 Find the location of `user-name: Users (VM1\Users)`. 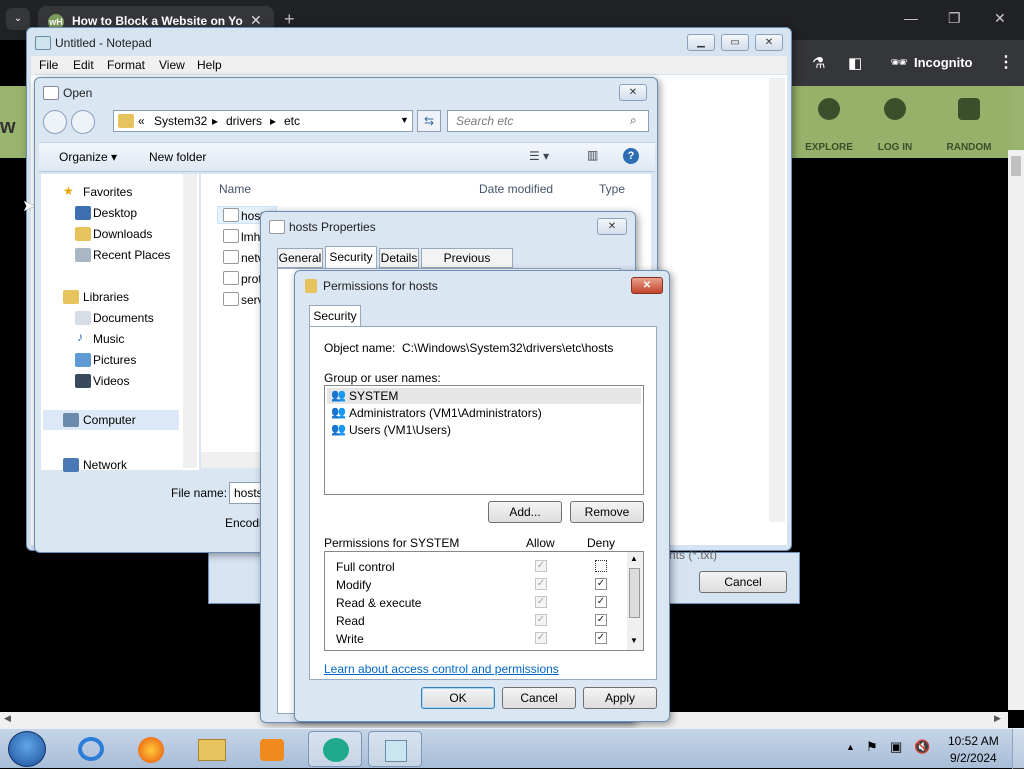

user-name: Users (VM1\Users) is located at coordinates (400, 430).